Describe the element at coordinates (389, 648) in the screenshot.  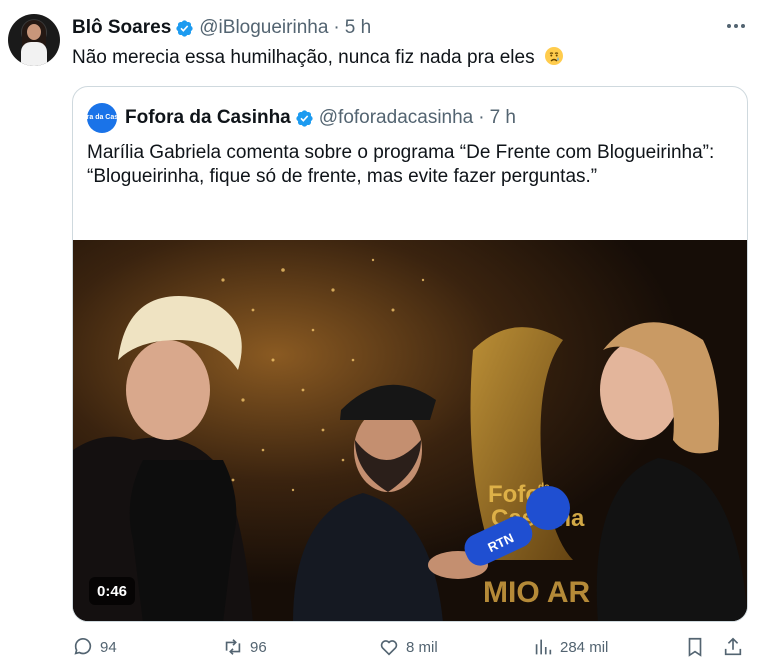
I see `heart-icon` at that location.